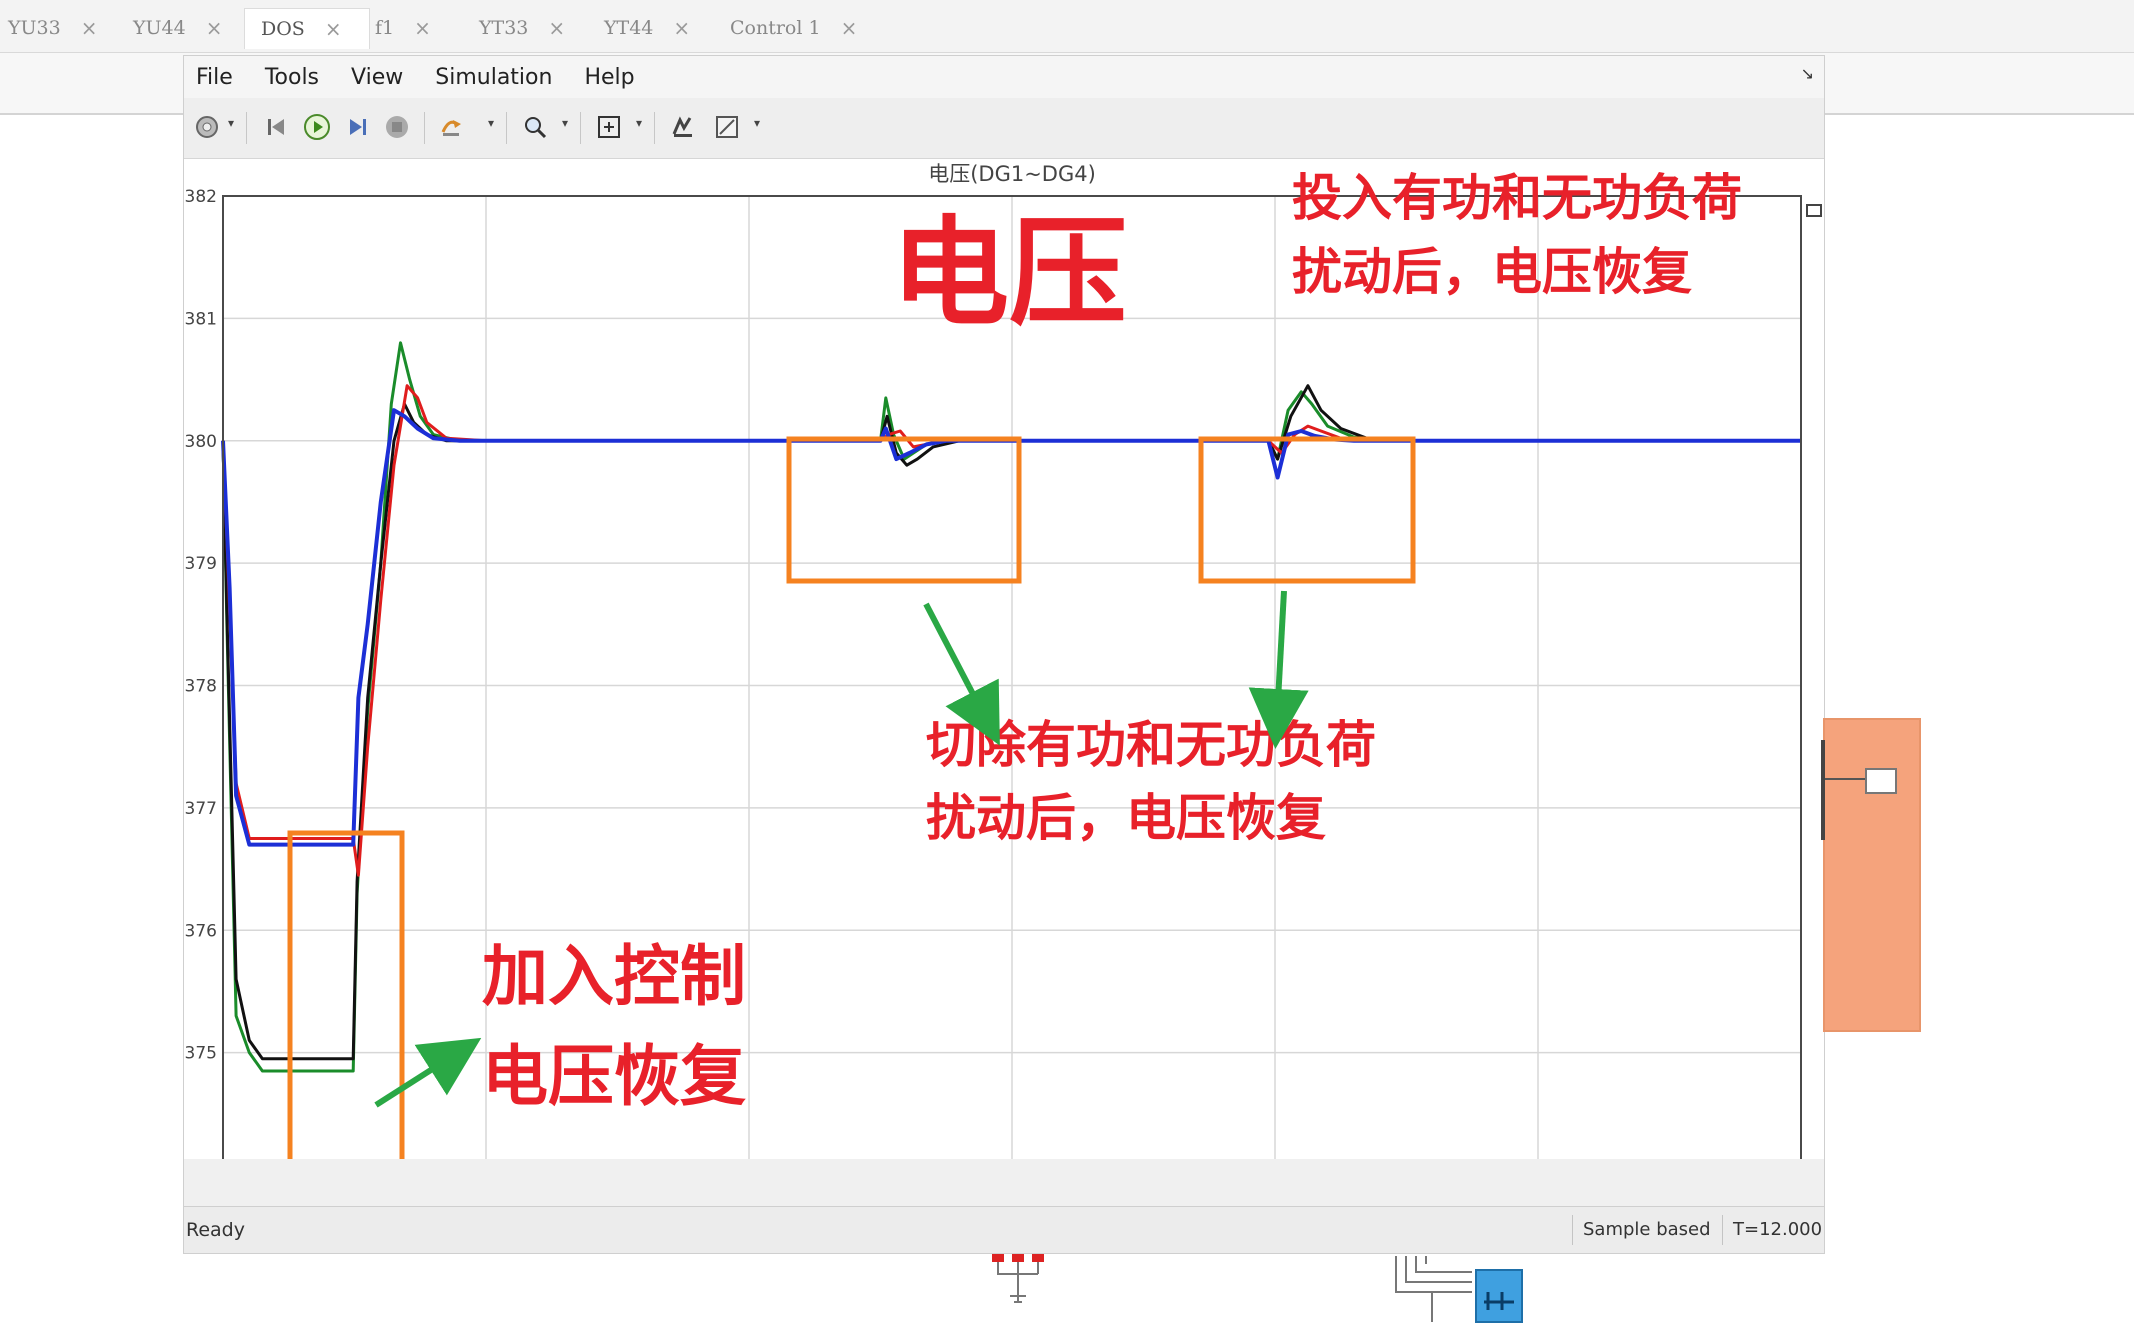 The width and height of the screenshot is (2134, 1326). What do you see at coordinates (1004, 77) in the screenshot?
I see `menu-bar: File Tools View Simulation Help ↘` at bounding box center [1004, 77].